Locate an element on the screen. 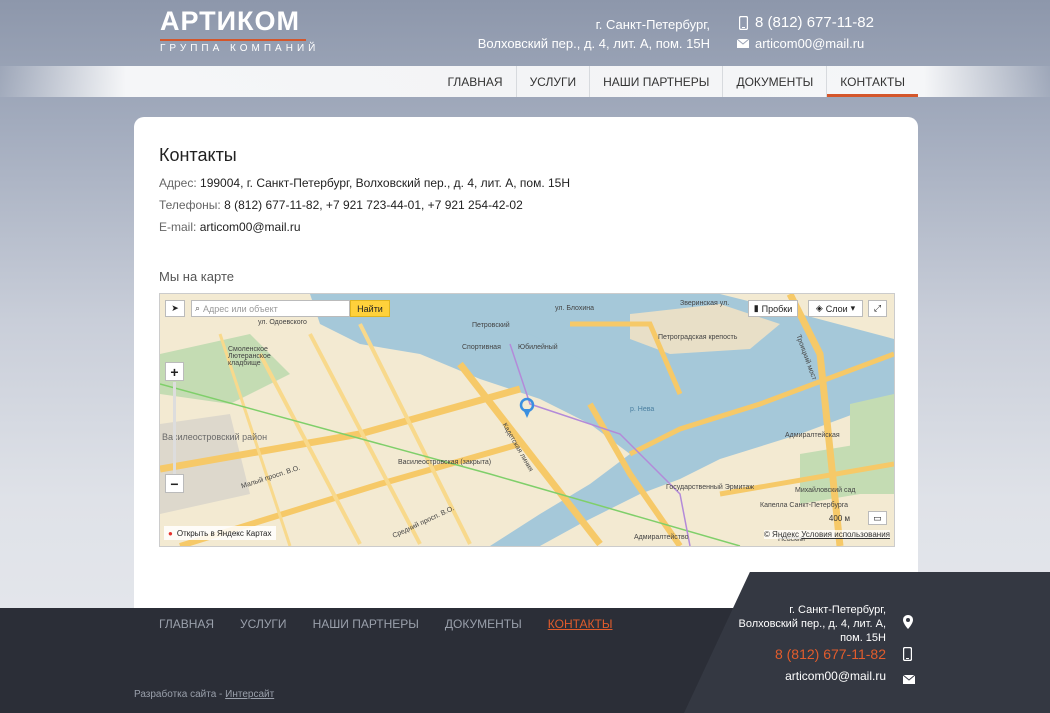 Image resolution: width=1050 pixels, height=713 pixels. logo-title: АРТИКОМ is located at coordinates (230, 21).